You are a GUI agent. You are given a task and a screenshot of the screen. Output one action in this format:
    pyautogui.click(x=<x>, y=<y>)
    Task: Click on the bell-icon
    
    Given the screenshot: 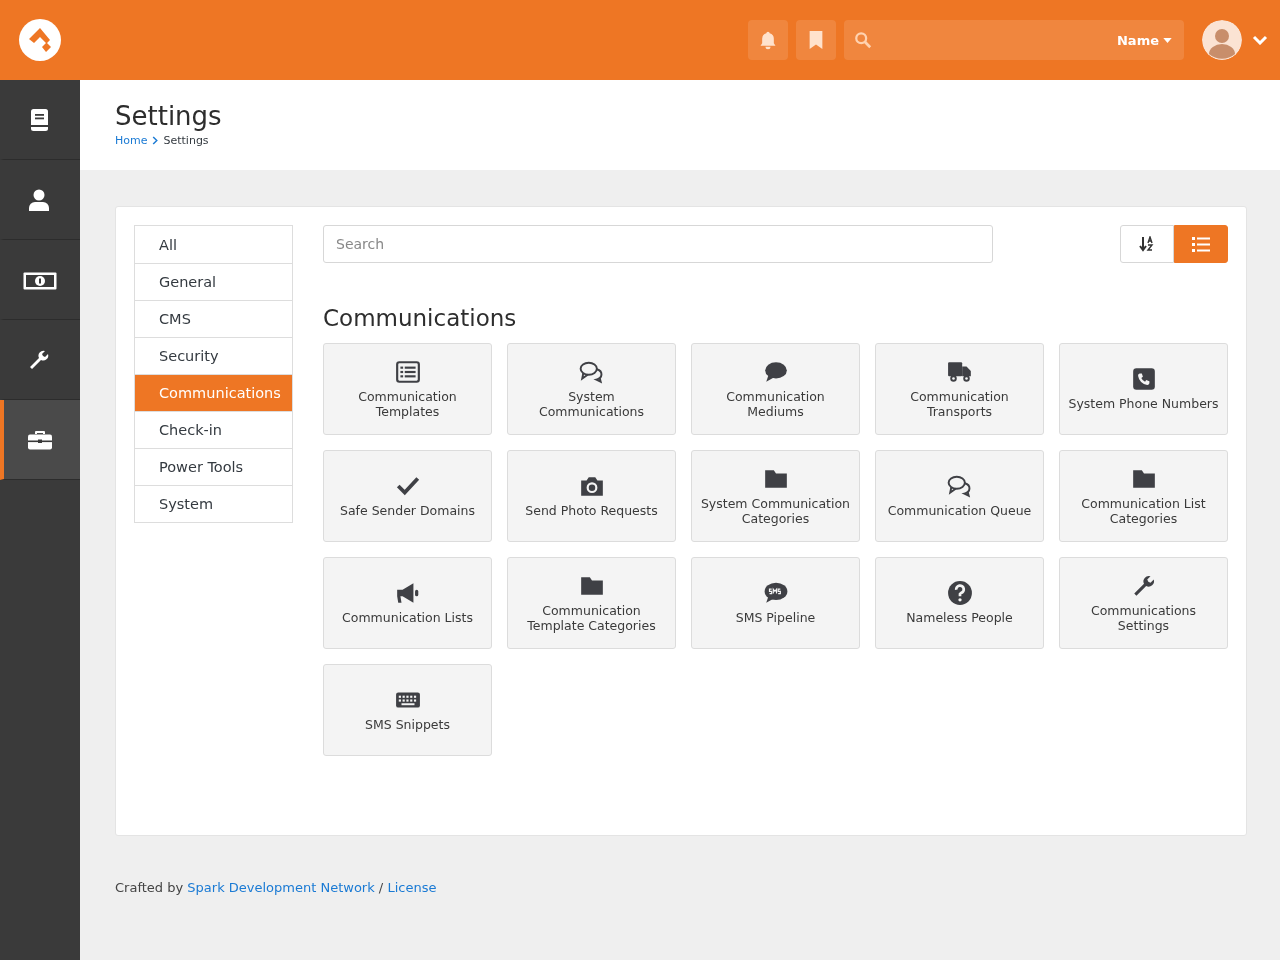 What is the action you would take?
    pyautogui.click(x=768, y=40)
    